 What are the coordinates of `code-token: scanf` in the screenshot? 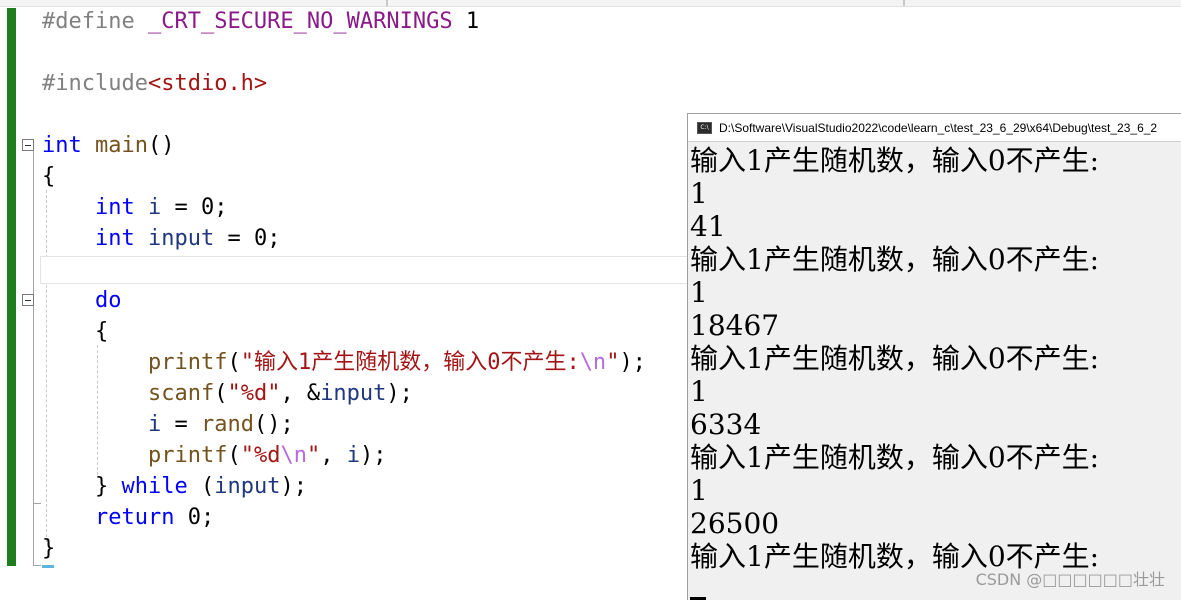 It's located at (181, 393).